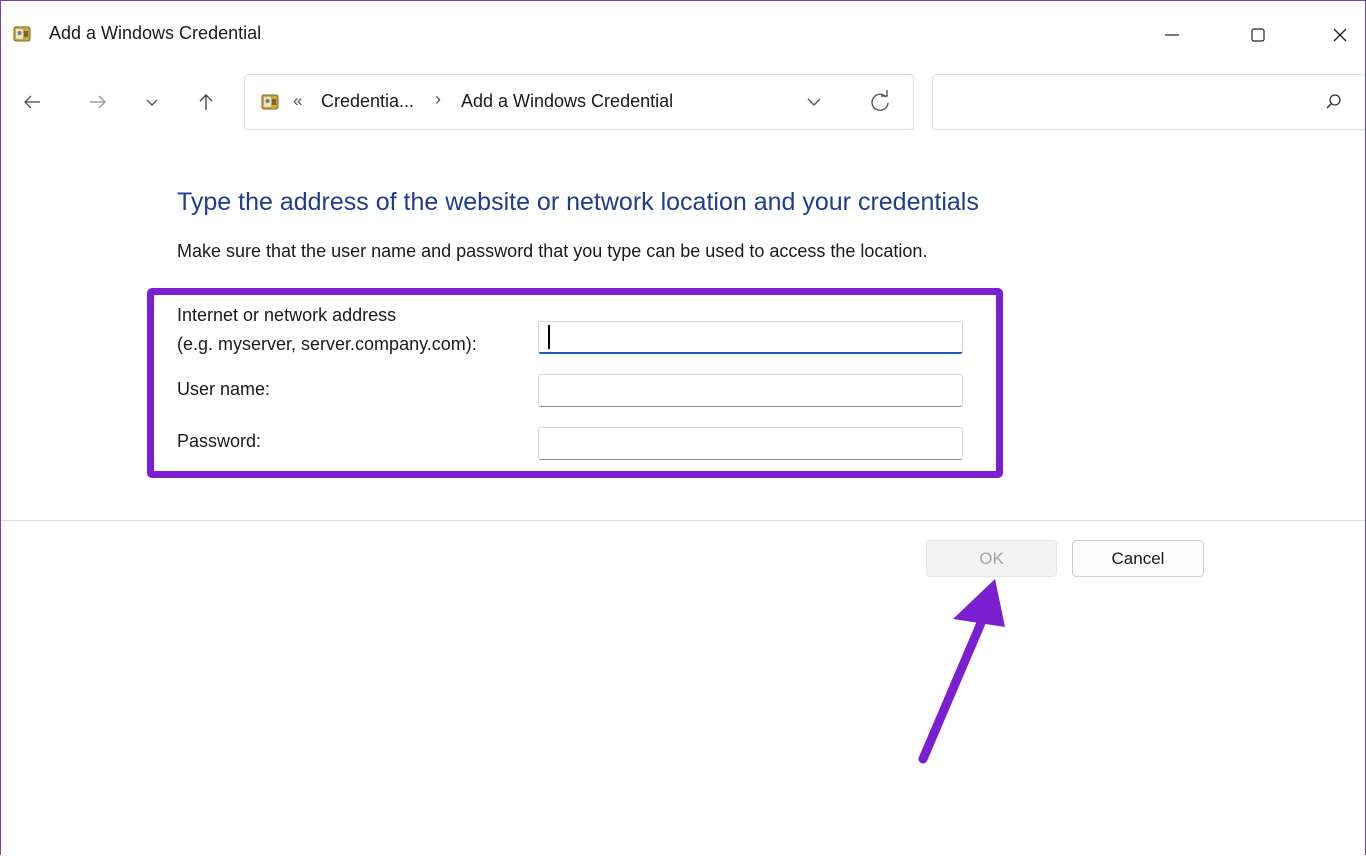 The image size is (1366, 856). What do you see at coordinates (683, 34) in the screenshot?
I see `title-bar: Add a Windows Credential` at bounding box center [683, 34].